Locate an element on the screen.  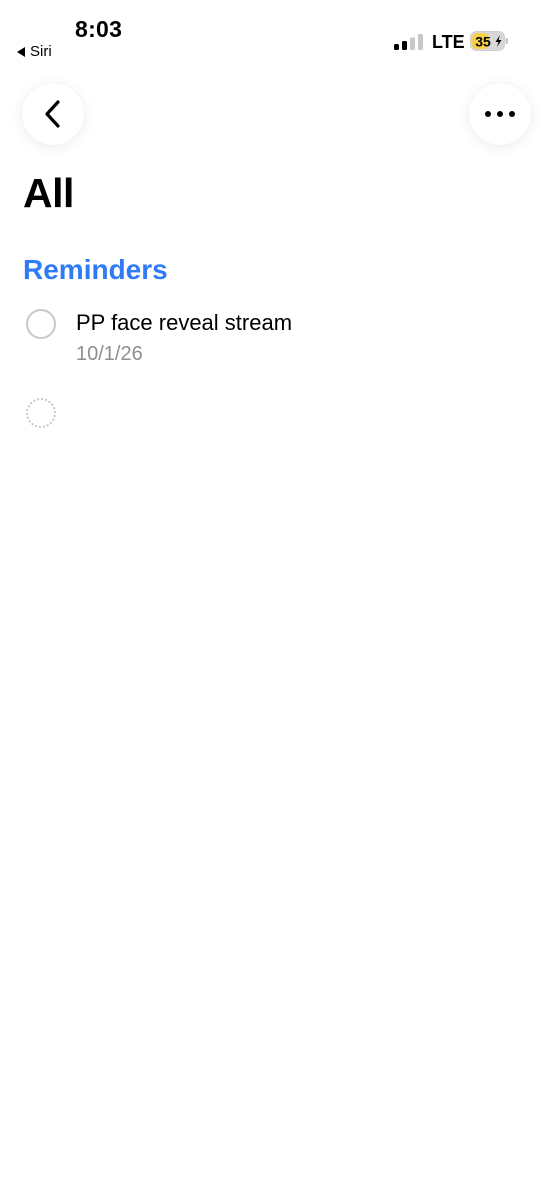
battery-icon: 35 is located at coordinates (489, 41).